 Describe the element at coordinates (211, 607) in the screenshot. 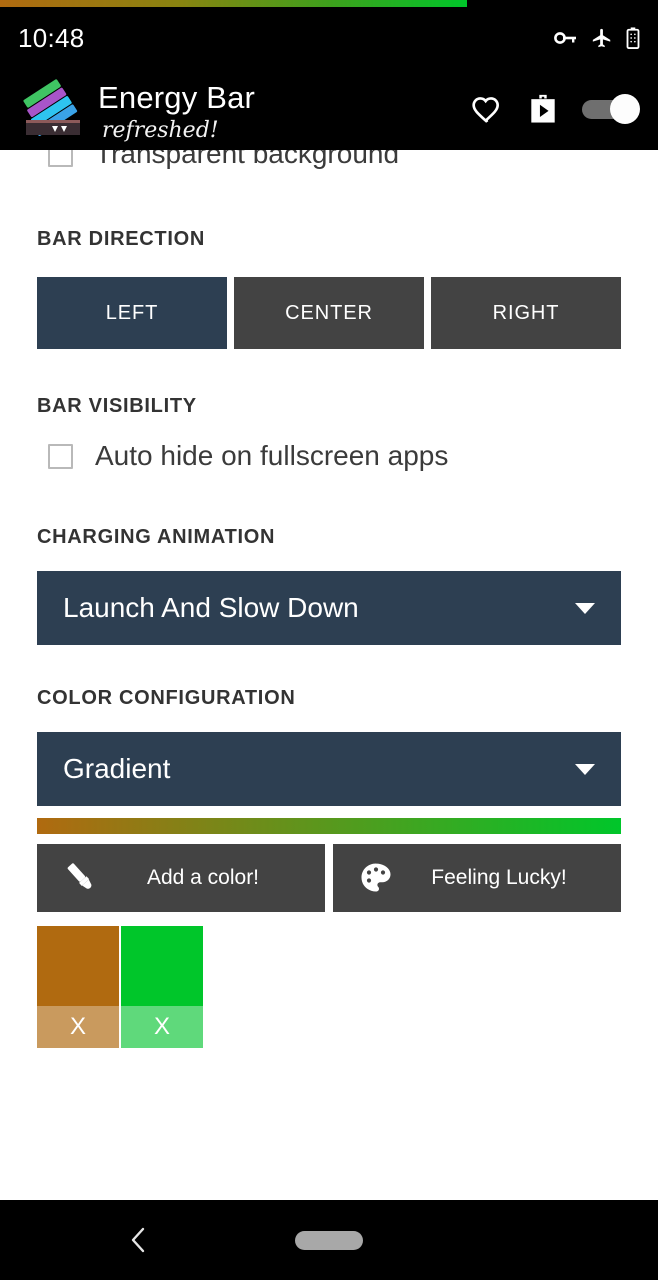

I see `charging-animation-value: Launch And Slow Down` at that location.